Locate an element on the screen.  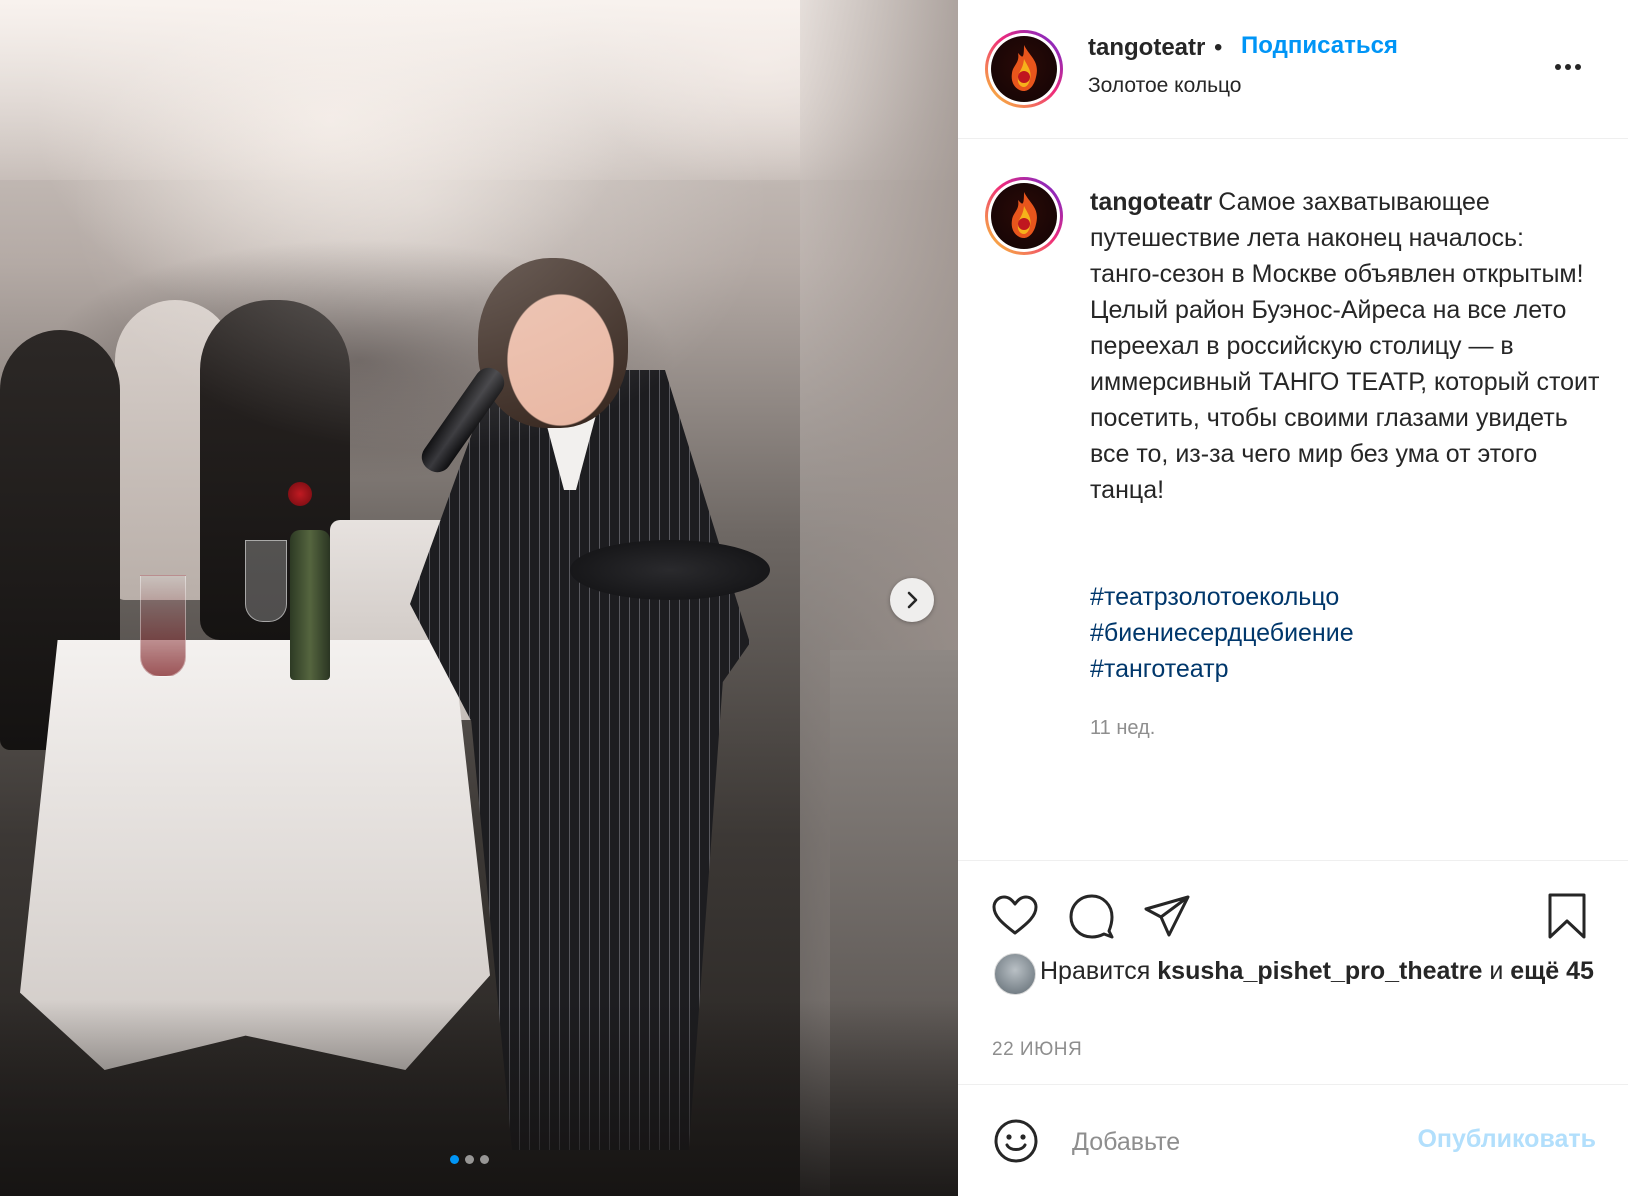
hashtag-link: #танготеатр is located at coordinates (1345, 669).